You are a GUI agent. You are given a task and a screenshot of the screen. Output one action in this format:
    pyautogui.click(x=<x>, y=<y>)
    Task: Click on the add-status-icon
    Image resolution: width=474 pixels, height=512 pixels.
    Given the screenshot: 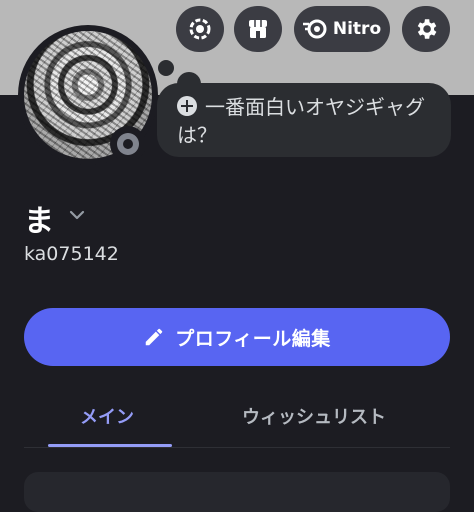 What is the action you would take?
    pyautogui.click(x=187, y=106)
    